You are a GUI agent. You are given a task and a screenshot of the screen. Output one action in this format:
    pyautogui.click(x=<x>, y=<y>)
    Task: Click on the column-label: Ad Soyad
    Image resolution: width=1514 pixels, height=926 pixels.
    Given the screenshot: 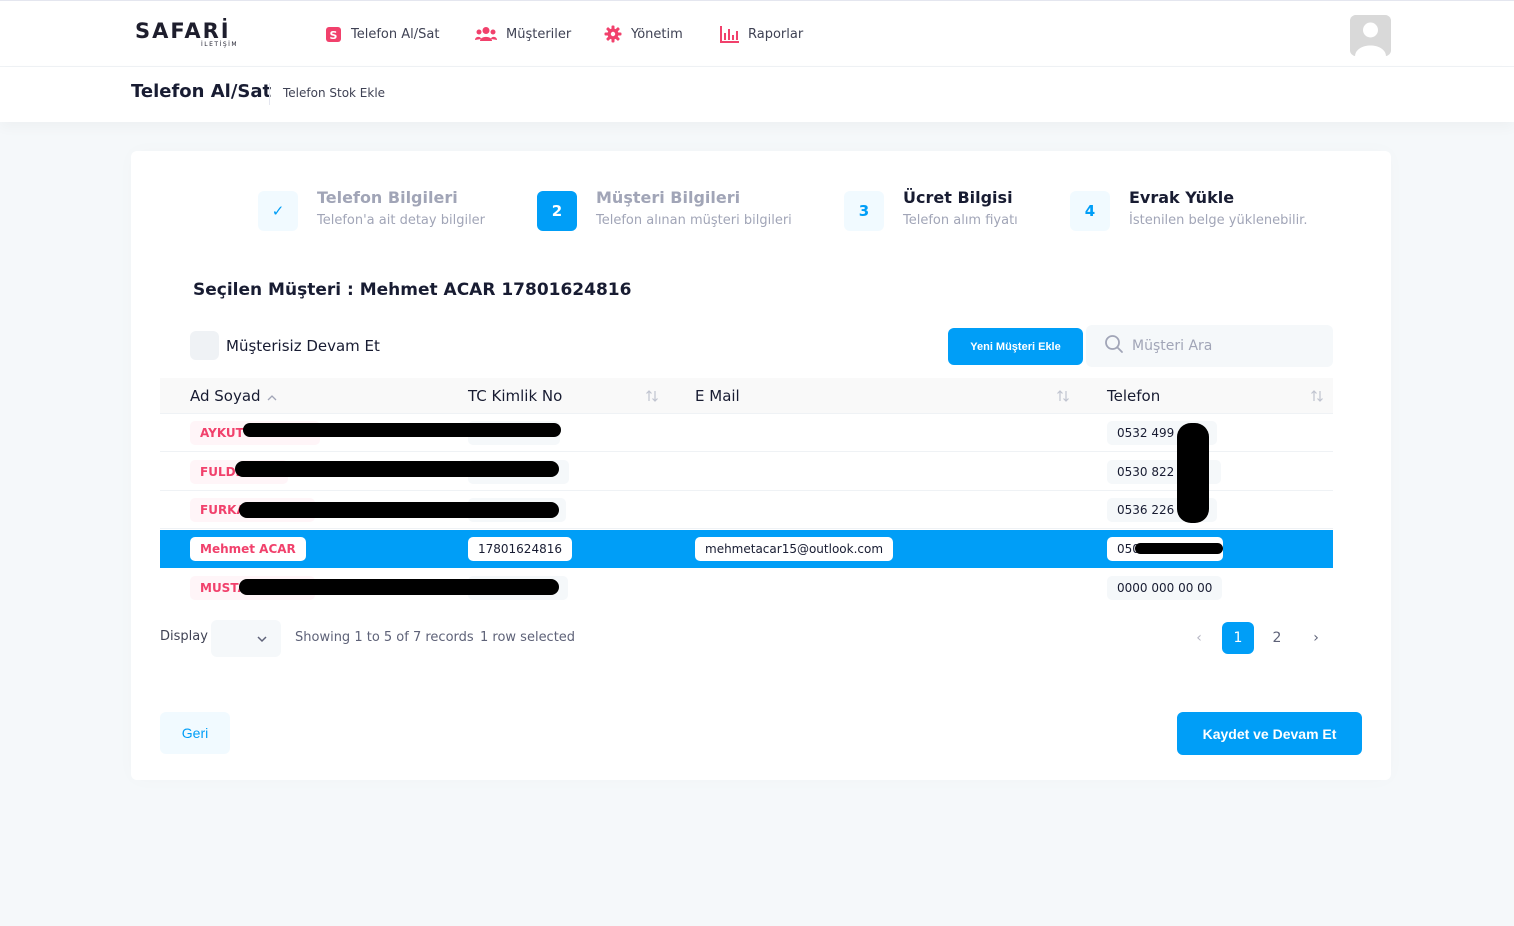 What is the action you would take?
    pyautogui.click(x=225, y=396)
    